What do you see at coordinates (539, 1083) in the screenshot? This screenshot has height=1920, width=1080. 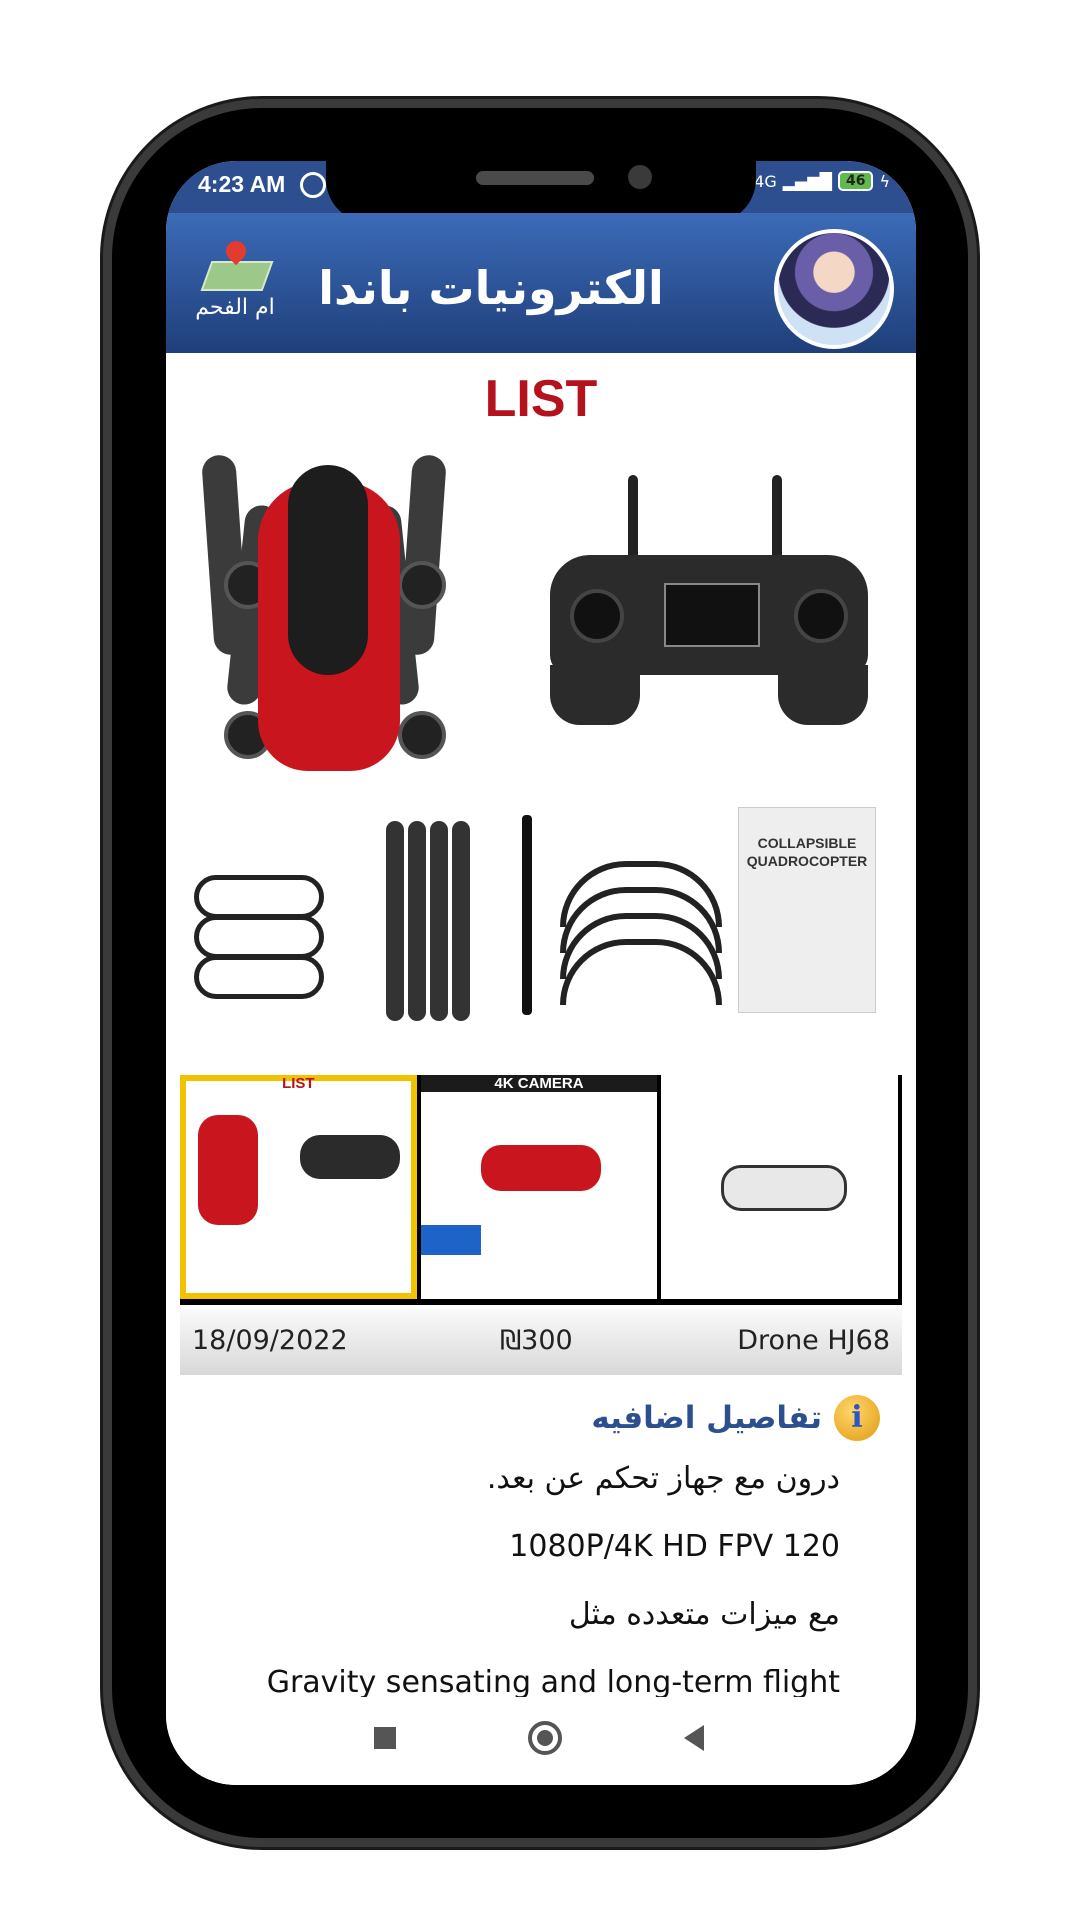 I see `thumbnail-caption: 4K CAMERA` at bounding box center [539, 1083].